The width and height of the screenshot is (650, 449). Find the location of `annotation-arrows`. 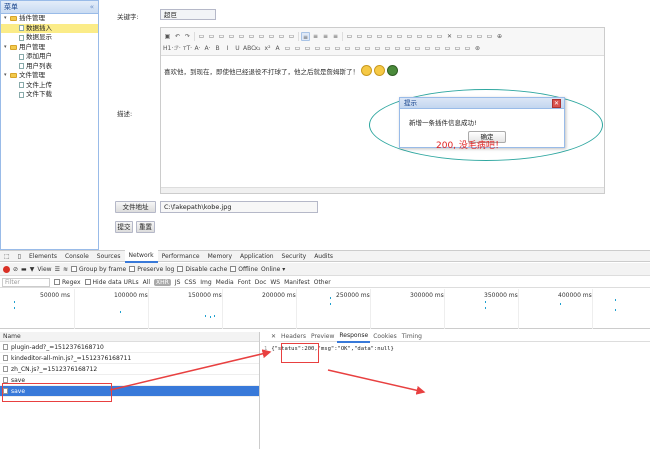

annotation-arrows is located at coordinates (267, 372).